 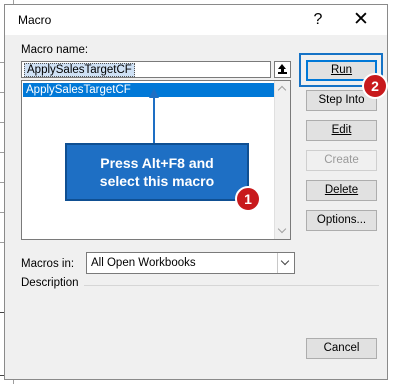 I want to click on step-badge-2: 2, so click(x=375, y=86).